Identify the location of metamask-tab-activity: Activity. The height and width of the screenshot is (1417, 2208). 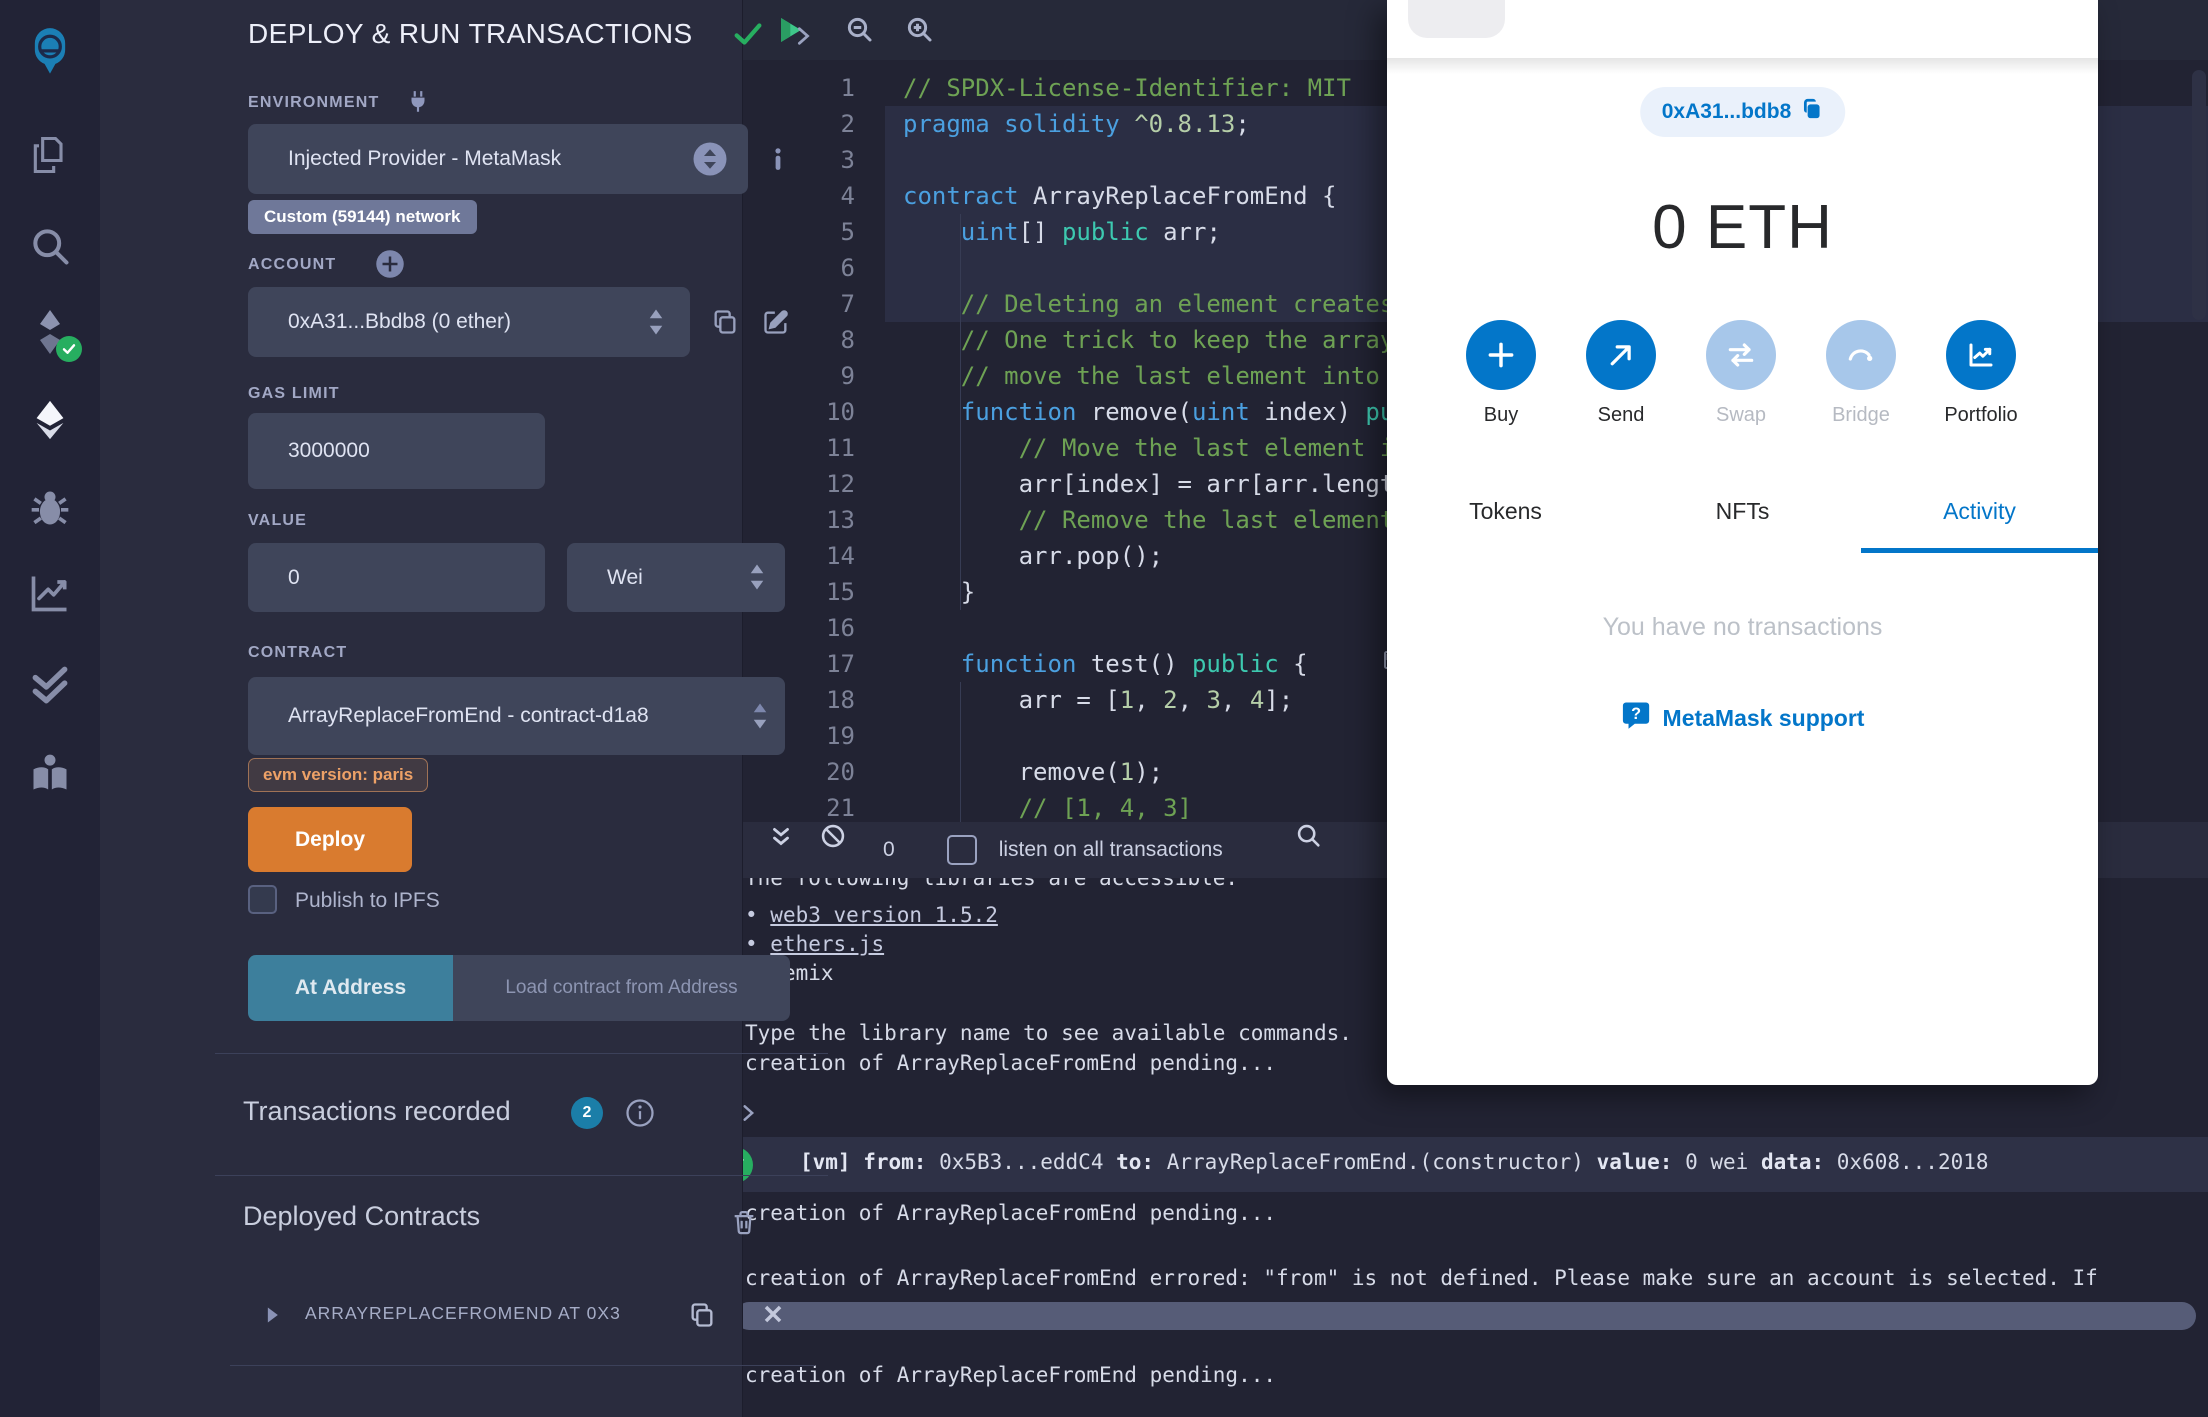
(1979, 511).